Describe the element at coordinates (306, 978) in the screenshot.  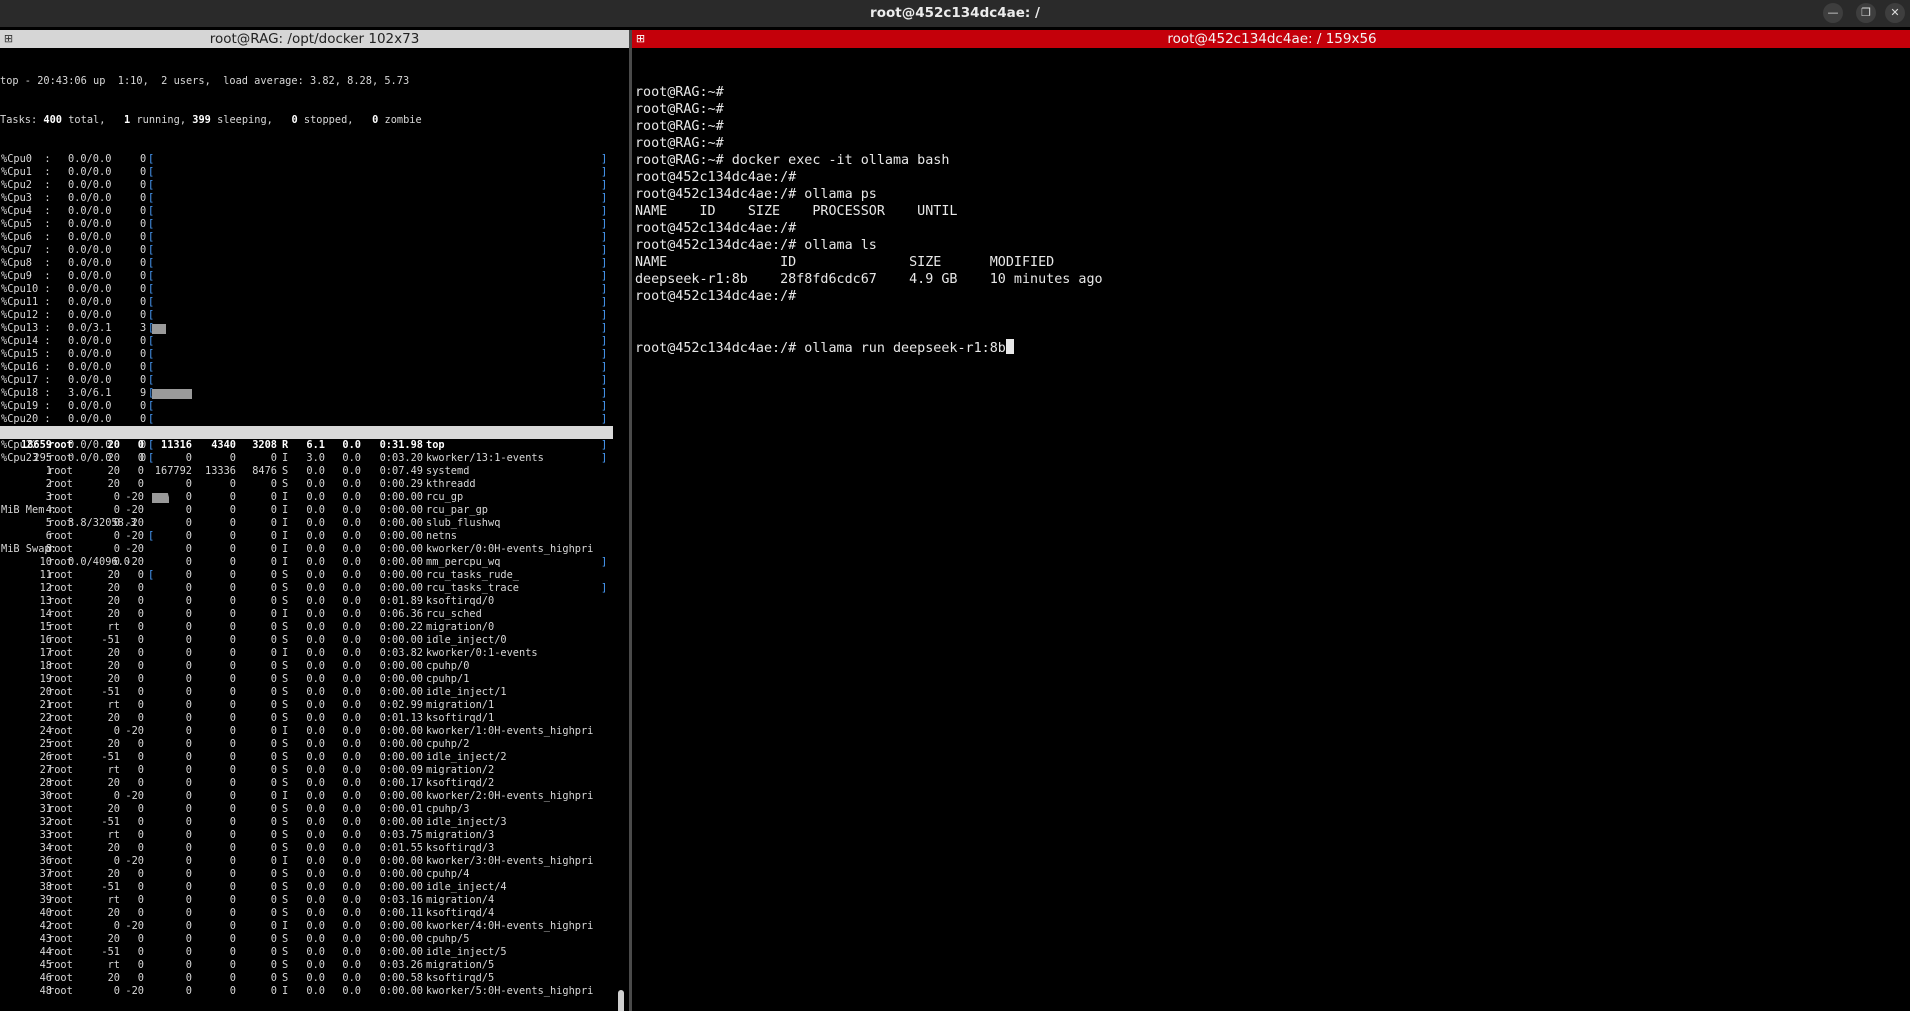
I see `process-row: 46 root 20 0 0 0 0 S 0.0 0.0 0:00.58 ksoftirqd/5` at that location.